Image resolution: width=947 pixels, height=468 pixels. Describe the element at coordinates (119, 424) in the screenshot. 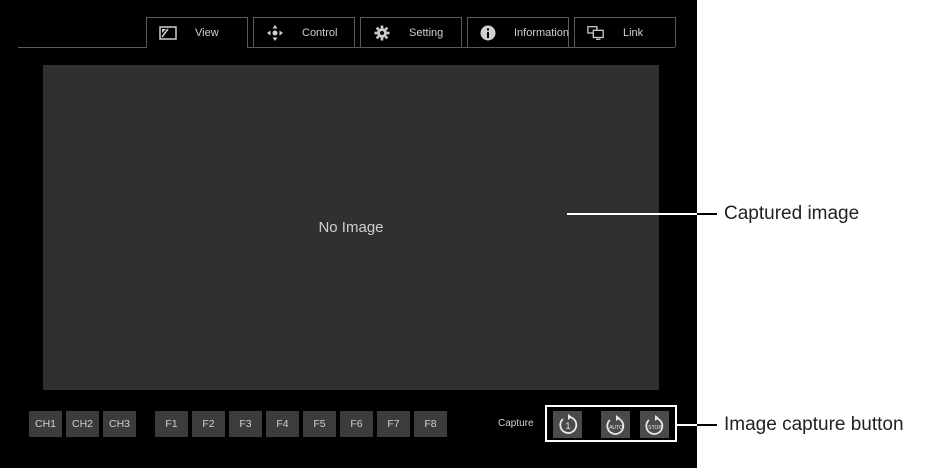

I see `ch3-button: CH3` at that location.